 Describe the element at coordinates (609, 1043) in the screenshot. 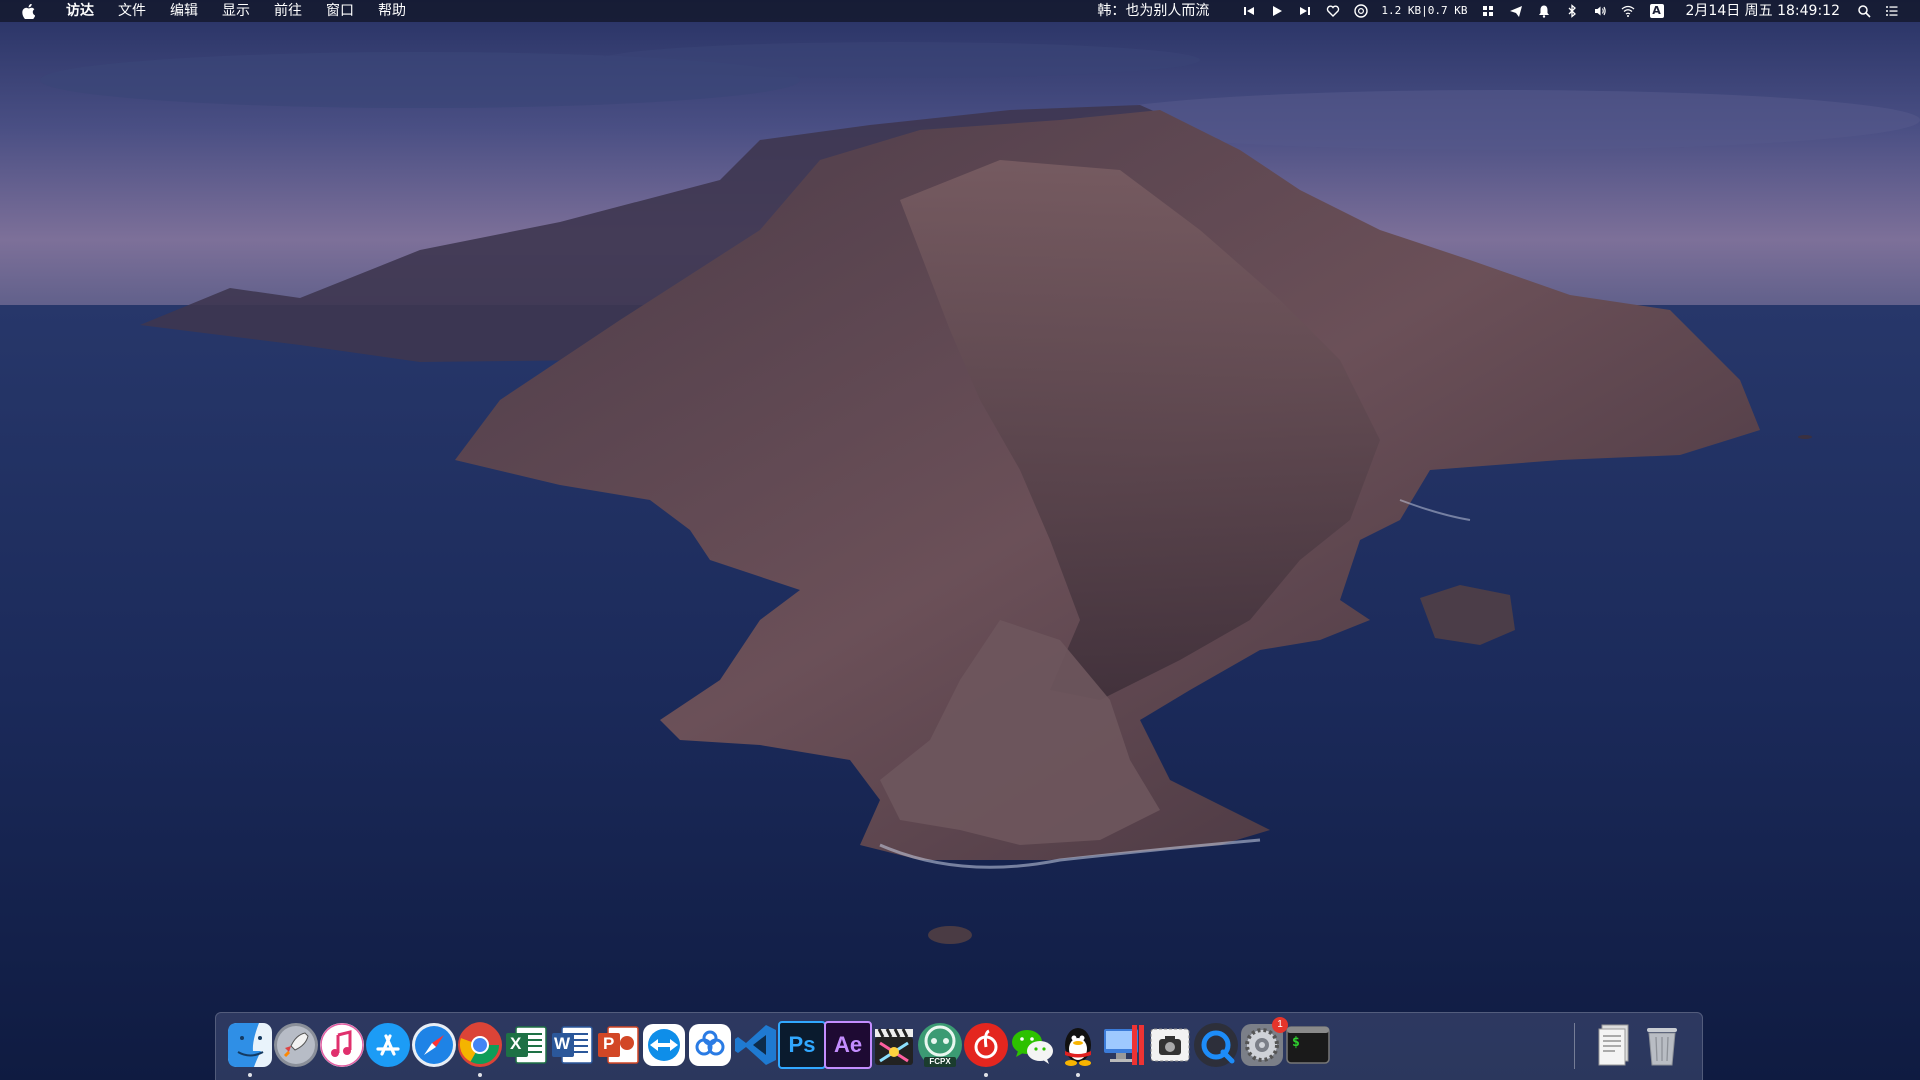

I see `powerpoint-label: P` at that location.